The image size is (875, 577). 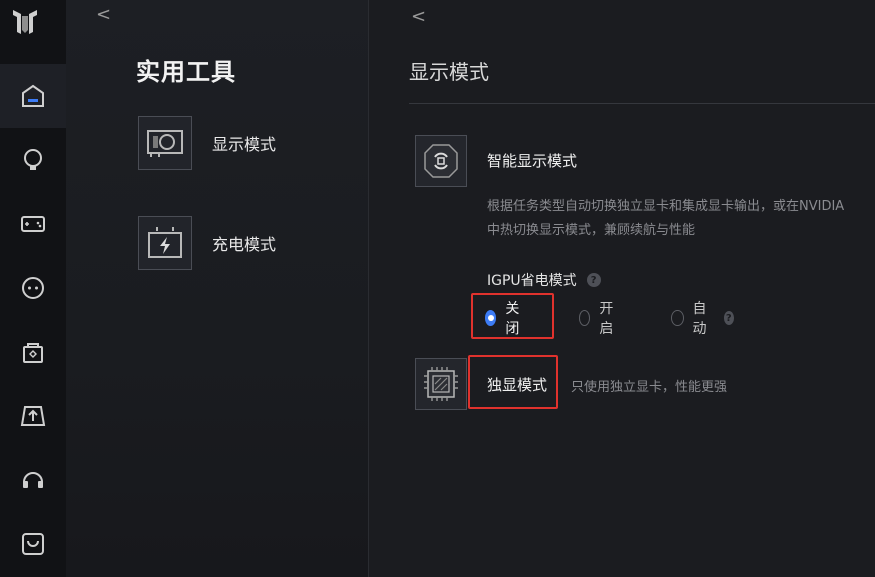 I want to click on upload-icon, so click(x=33, y=416).